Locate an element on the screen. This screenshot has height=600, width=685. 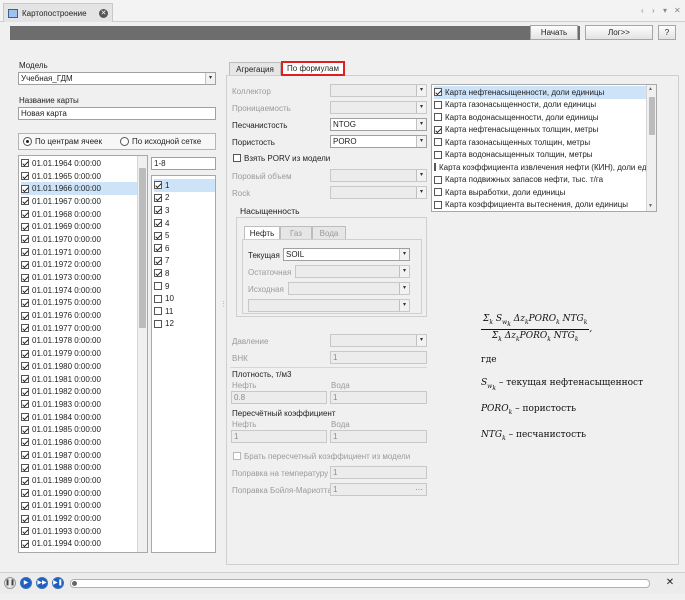
model-select: Учебная_ГДМ ▾ is located at coordinates (117, 78).